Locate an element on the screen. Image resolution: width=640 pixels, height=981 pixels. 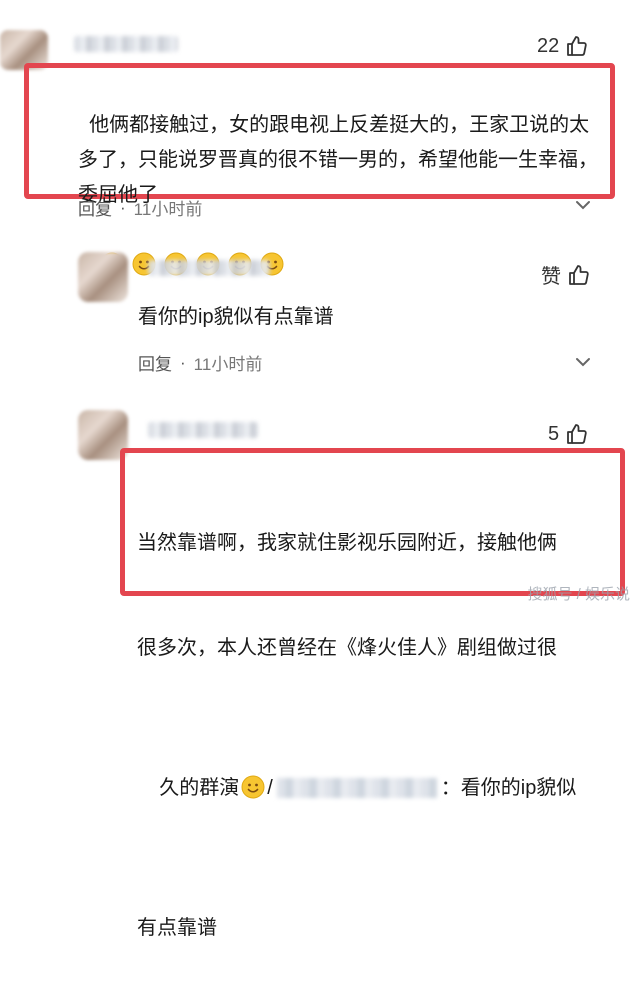
watermark: 搜狐号 / 娱乐说 is located at coordinates (578, 594).